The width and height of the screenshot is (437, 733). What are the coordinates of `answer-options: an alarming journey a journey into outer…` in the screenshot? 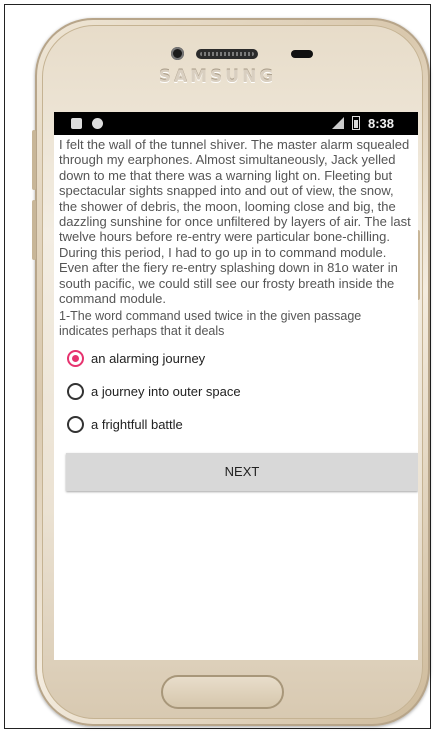 It's located at (236, 391).